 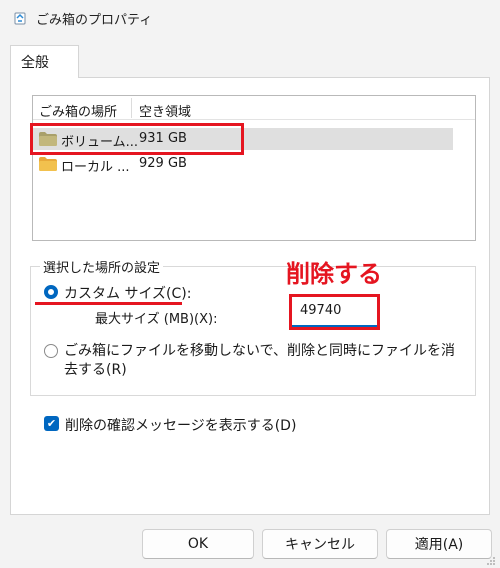 What do you see at coordinates (334, 326) in the screenshot?
I see `input-focus-underline` at bounding box center [334, 326].